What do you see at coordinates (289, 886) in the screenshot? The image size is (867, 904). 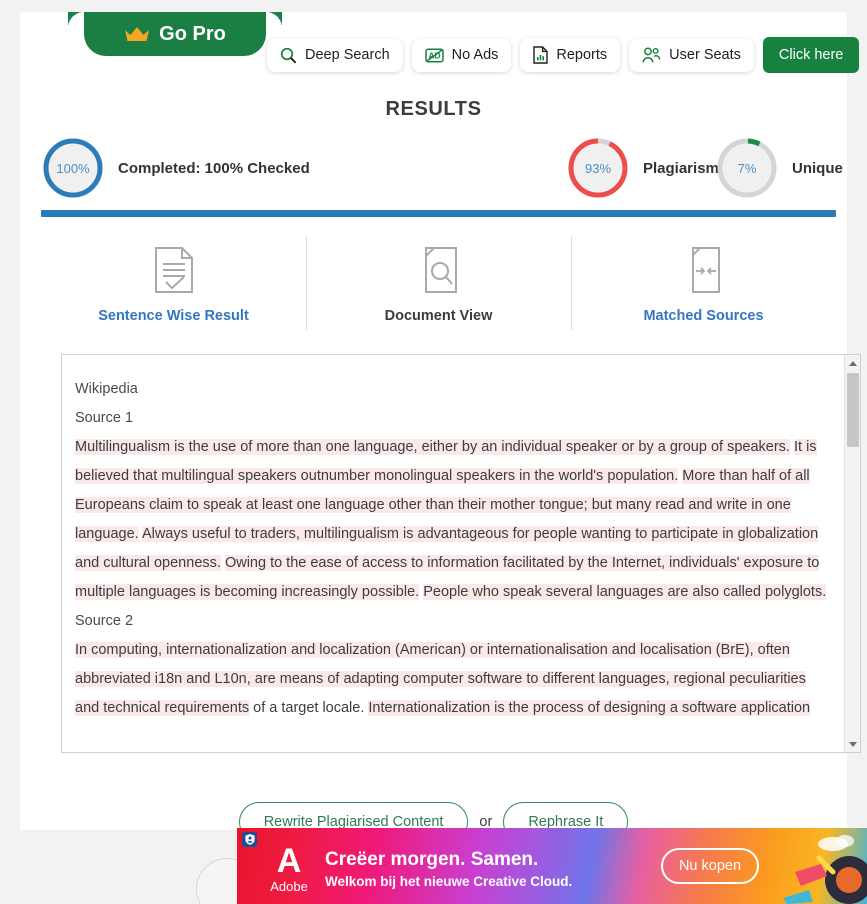 I see `adobe-wordmark: Adobe` at bounding box center [289, 886].